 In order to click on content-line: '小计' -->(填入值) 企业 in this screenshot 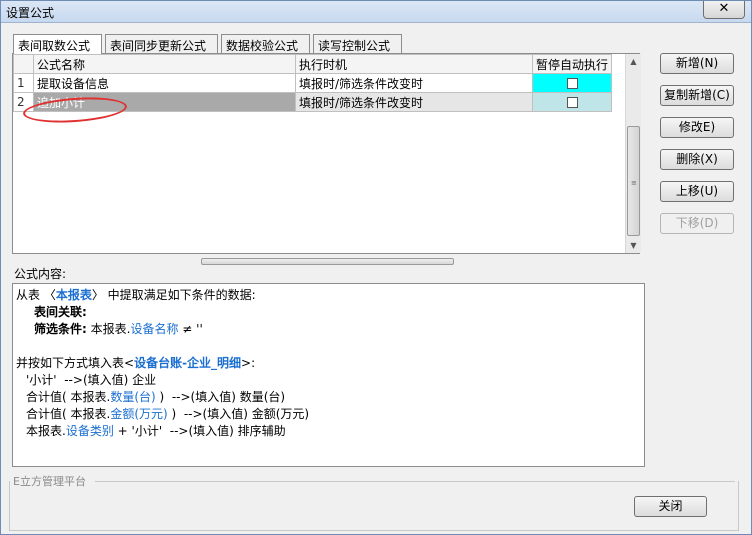, I will do `click(91, 380)`.